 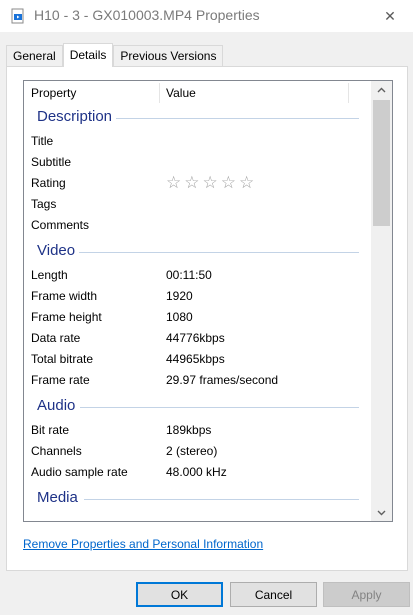 I want to click on apply-button: Apply, so click(x=366, y=594).